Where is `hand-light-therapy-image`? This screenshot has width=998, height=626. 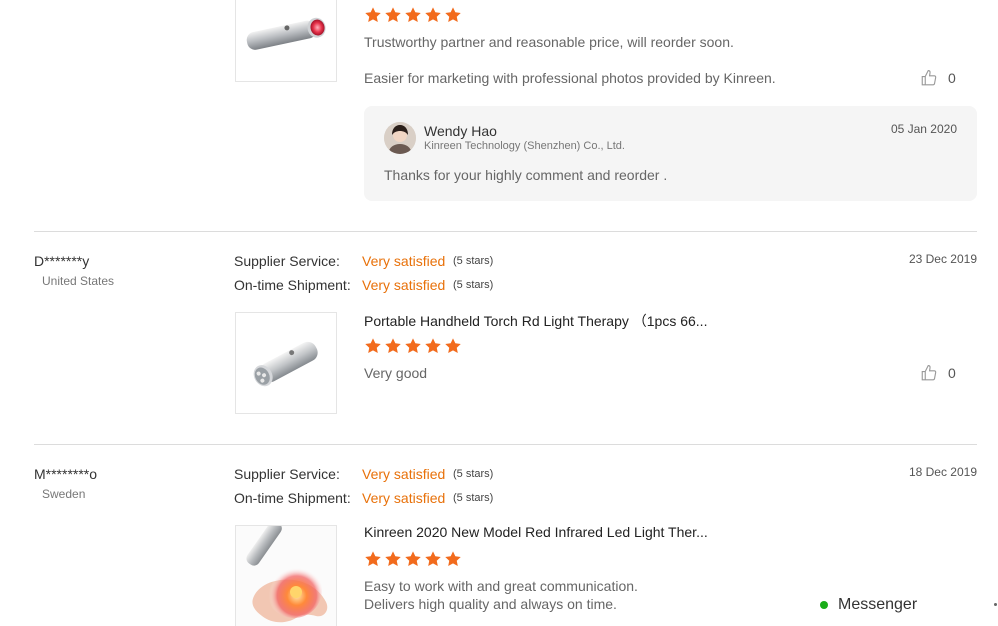 hand-light-therapy-image is located at coordinates (286, 576).